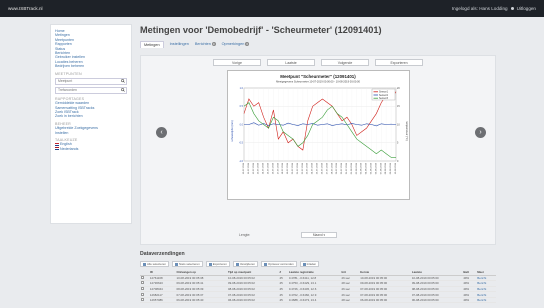 The image size is (544, 308). I want to click on export-rows-button: Exporteren, so click(217, 264).